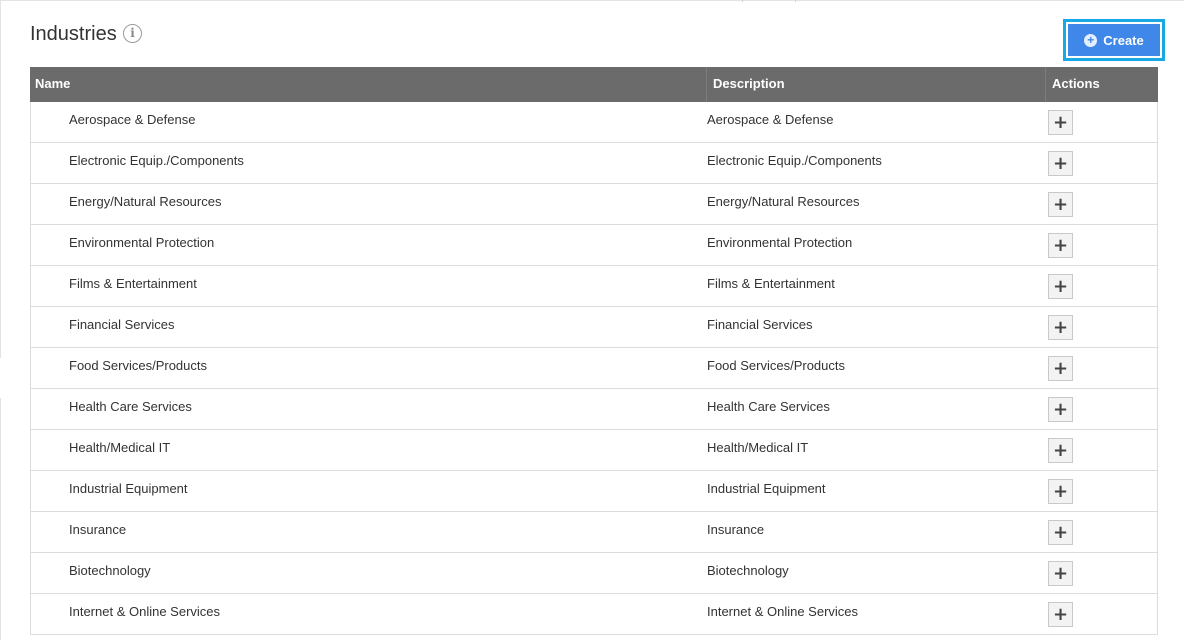 The width and height of the screenshot is (1184, 640). I want to click on row-description: Electronic Equip./Components, so click(794, 160).